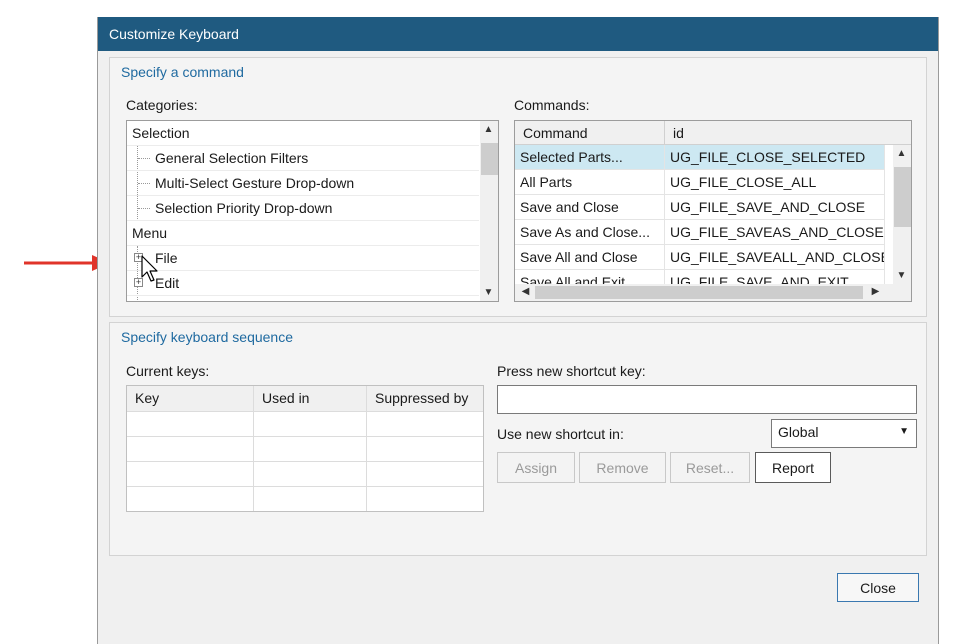  I want to click on column-header-command: Command, so click(590, 133).